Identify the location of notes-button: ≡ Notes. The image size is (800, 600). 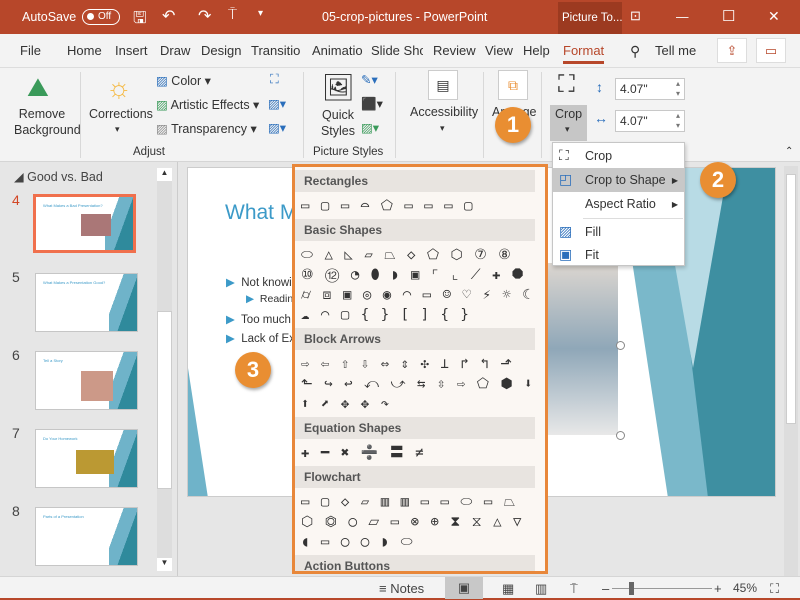
(401, 588).